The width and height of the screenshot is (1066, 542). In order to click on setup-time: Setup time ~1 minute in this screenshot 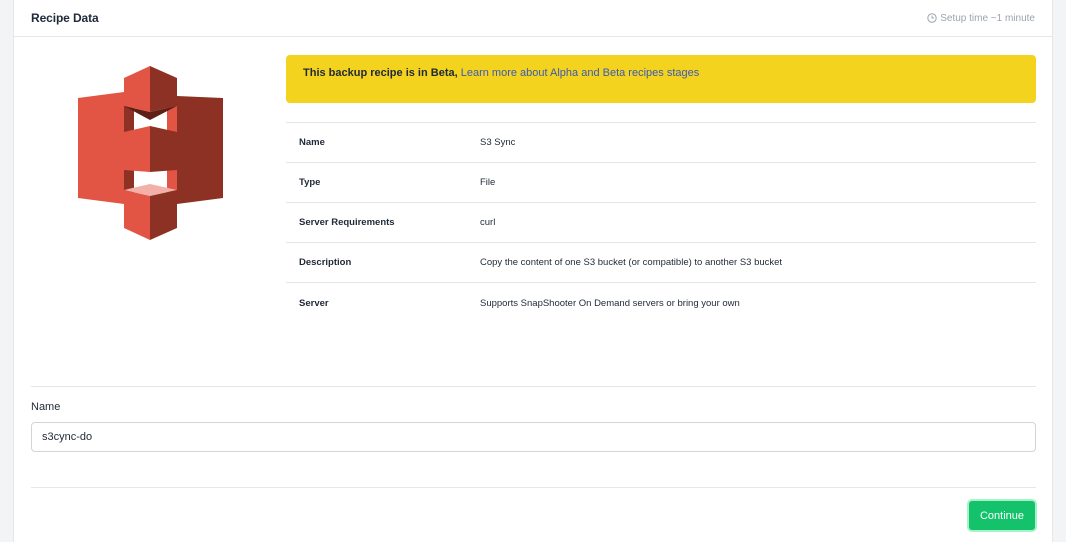, I will do `click(981, 18)`.